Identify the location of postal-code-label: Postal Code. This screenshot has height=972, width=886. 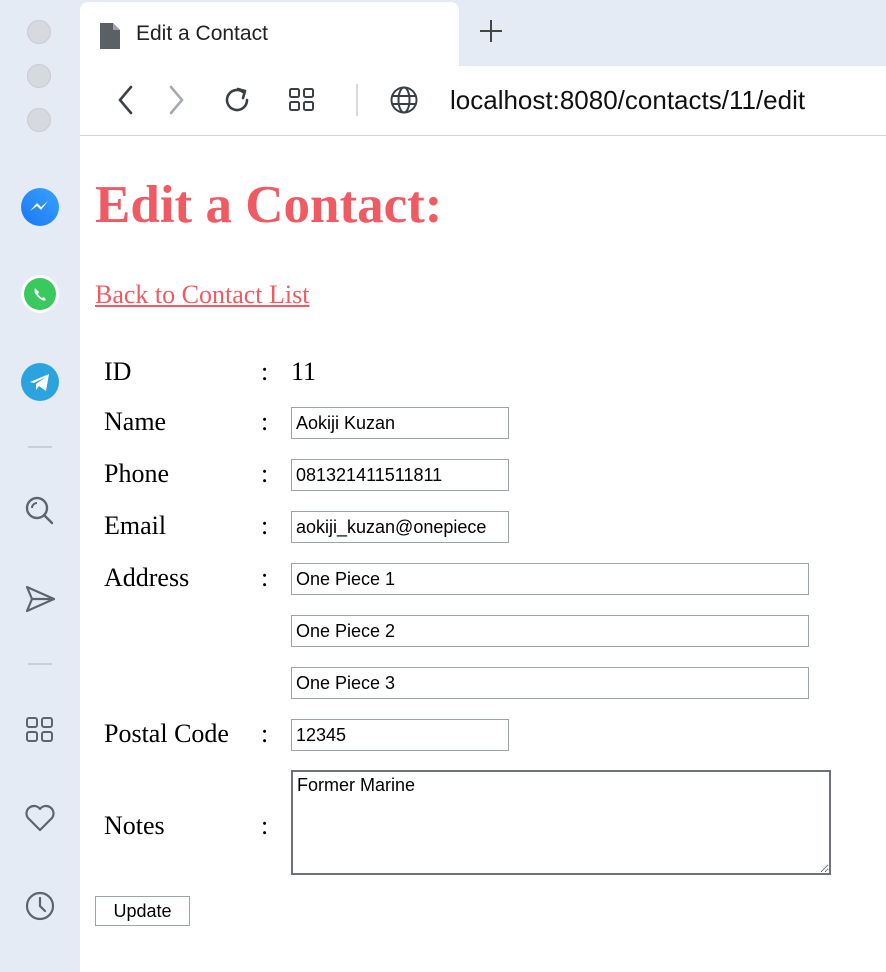
(166, 733).